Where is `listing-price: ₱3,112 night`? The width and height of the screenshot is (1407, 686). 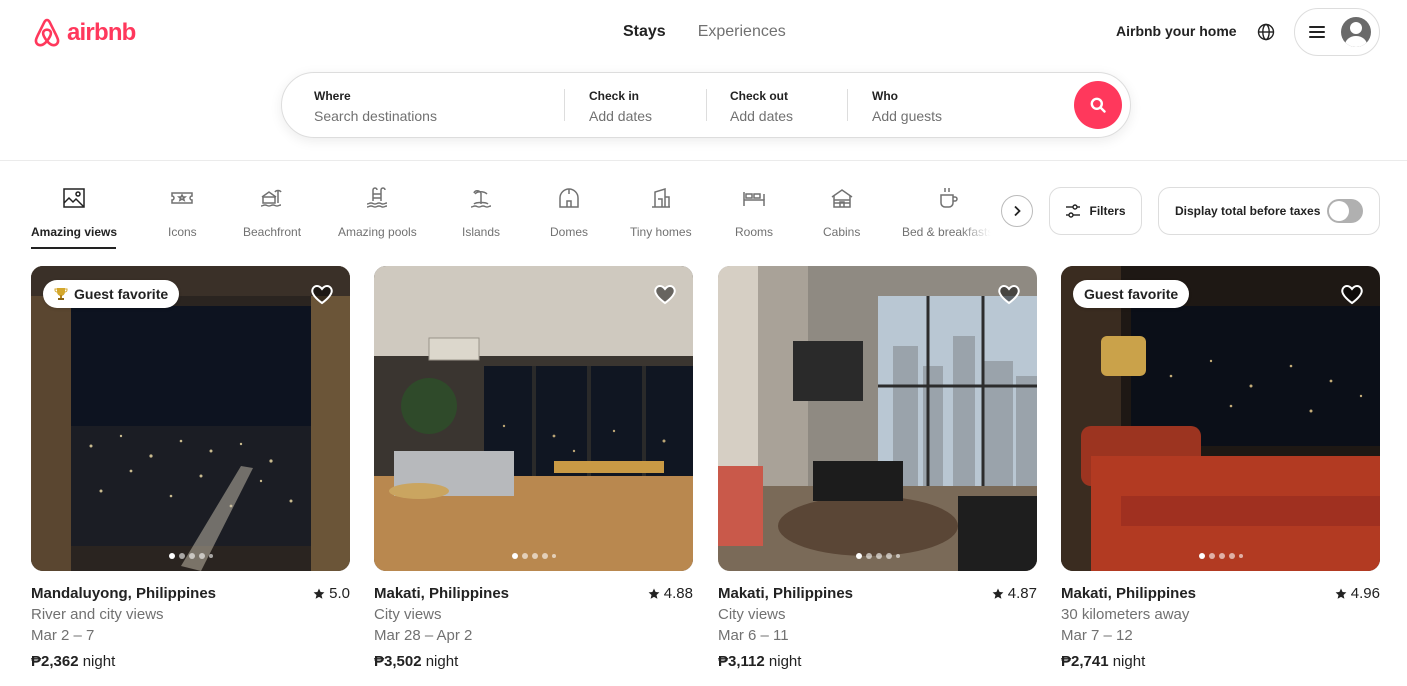
listing-price: ₱3,112 night is located at coordinates (877, 662).